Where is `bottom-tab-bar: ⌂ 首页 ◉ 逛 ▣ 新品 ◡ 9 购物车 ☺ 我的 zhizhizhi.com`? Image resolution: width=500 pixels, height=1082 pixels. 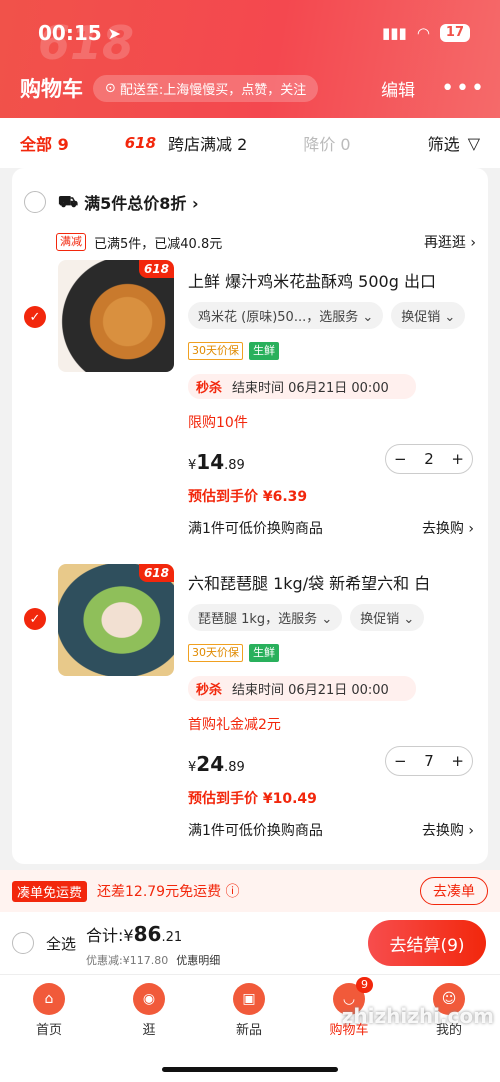
bottom-tab-bar: ⌂ 首页 ◉ 逛 ▣ 新品 ◡ 9 购物车 ☺ 我的 zhizhizhi.com is located at coordinates (250, 1028).